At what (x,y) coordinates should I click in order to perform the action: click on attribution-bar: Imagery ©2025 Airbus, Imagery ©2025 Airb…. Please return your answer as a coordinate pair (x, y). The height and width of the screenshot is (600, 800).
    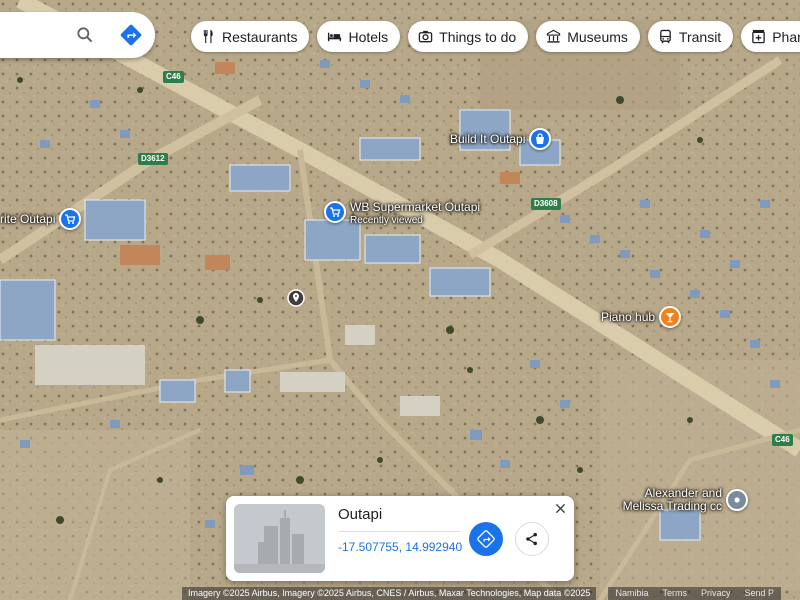
    Looking at the image, I should click on (491, 593).